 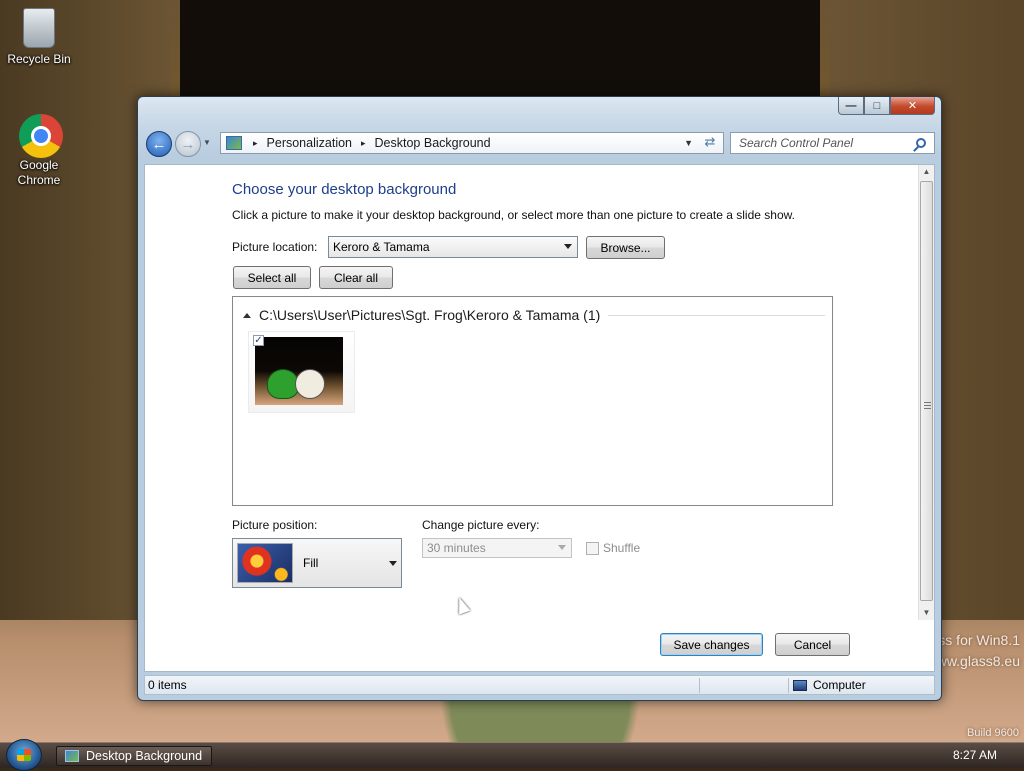 I want to click on watermark-line1: ss for Win8.1, so click(x=979, y=640).